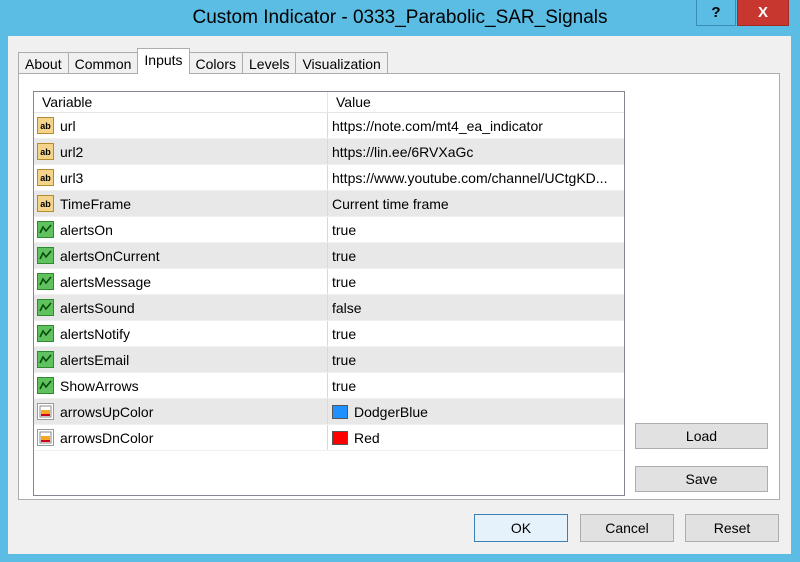 The height and width of the screenshot is (562, 800). I want to click on reset-button: Reset, so click(732, 528).